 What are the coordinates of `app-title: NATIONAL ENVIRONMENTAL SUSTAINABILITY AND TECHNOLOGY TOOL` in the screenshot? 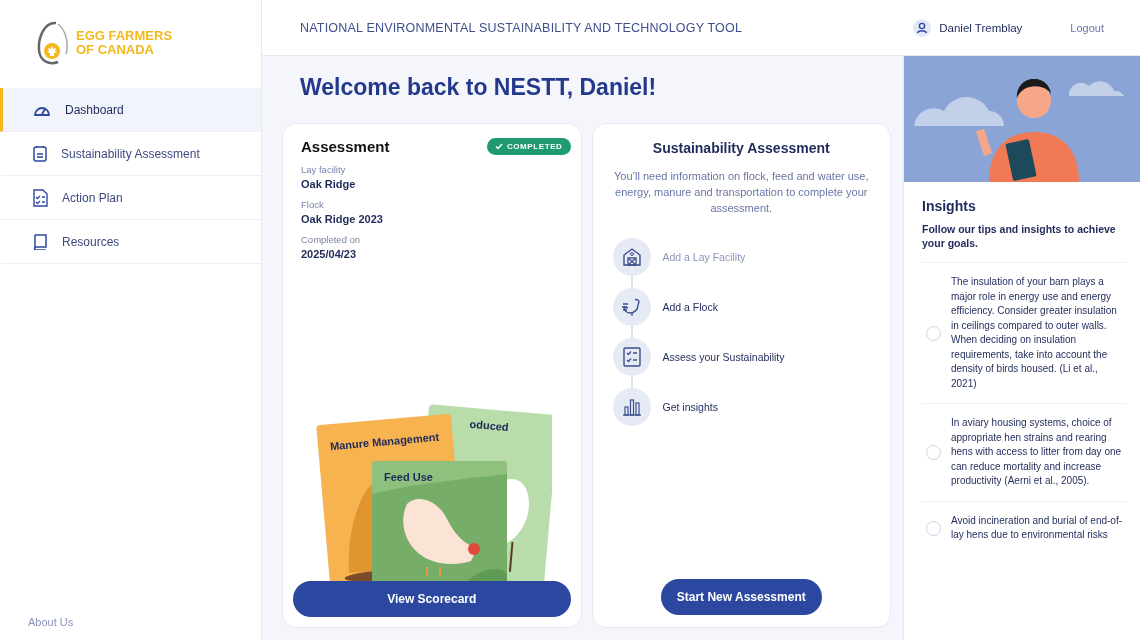 It's located at (522, 27).